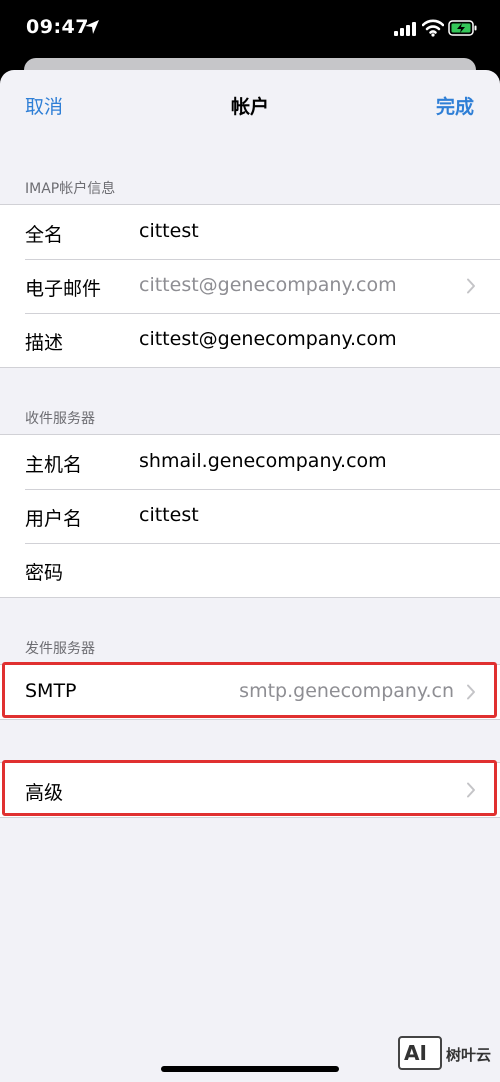  I want to click on status-time: 09:47, so click(57, 27).